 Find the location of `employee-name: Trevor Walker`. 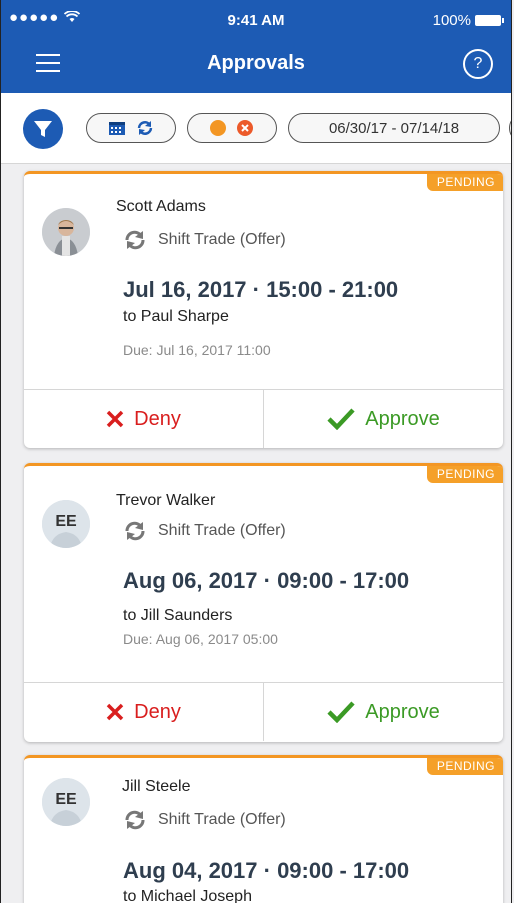

employee-name: Trevor Walker is located at coordinates (166, 500).